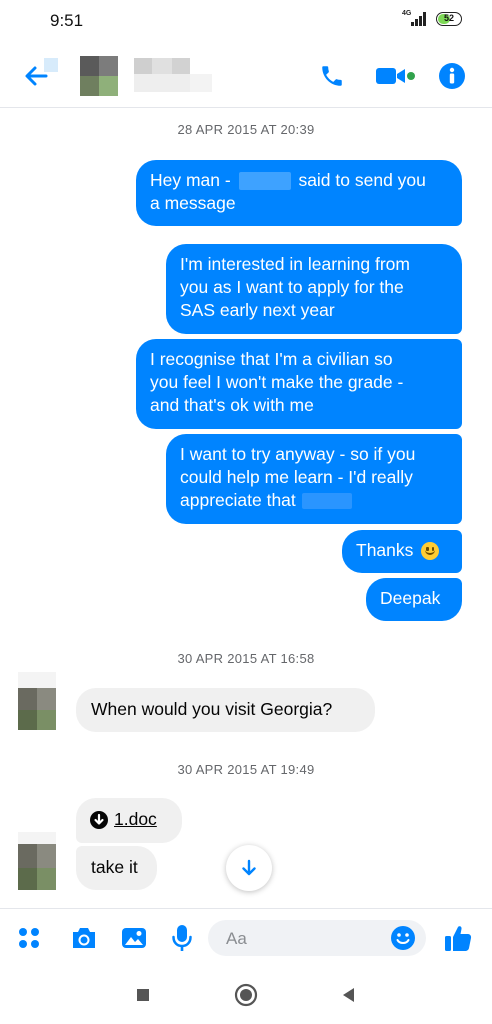 The height and width of the screenshot is (1024, 492). I want to click on emoji-button, so click(403, 938).